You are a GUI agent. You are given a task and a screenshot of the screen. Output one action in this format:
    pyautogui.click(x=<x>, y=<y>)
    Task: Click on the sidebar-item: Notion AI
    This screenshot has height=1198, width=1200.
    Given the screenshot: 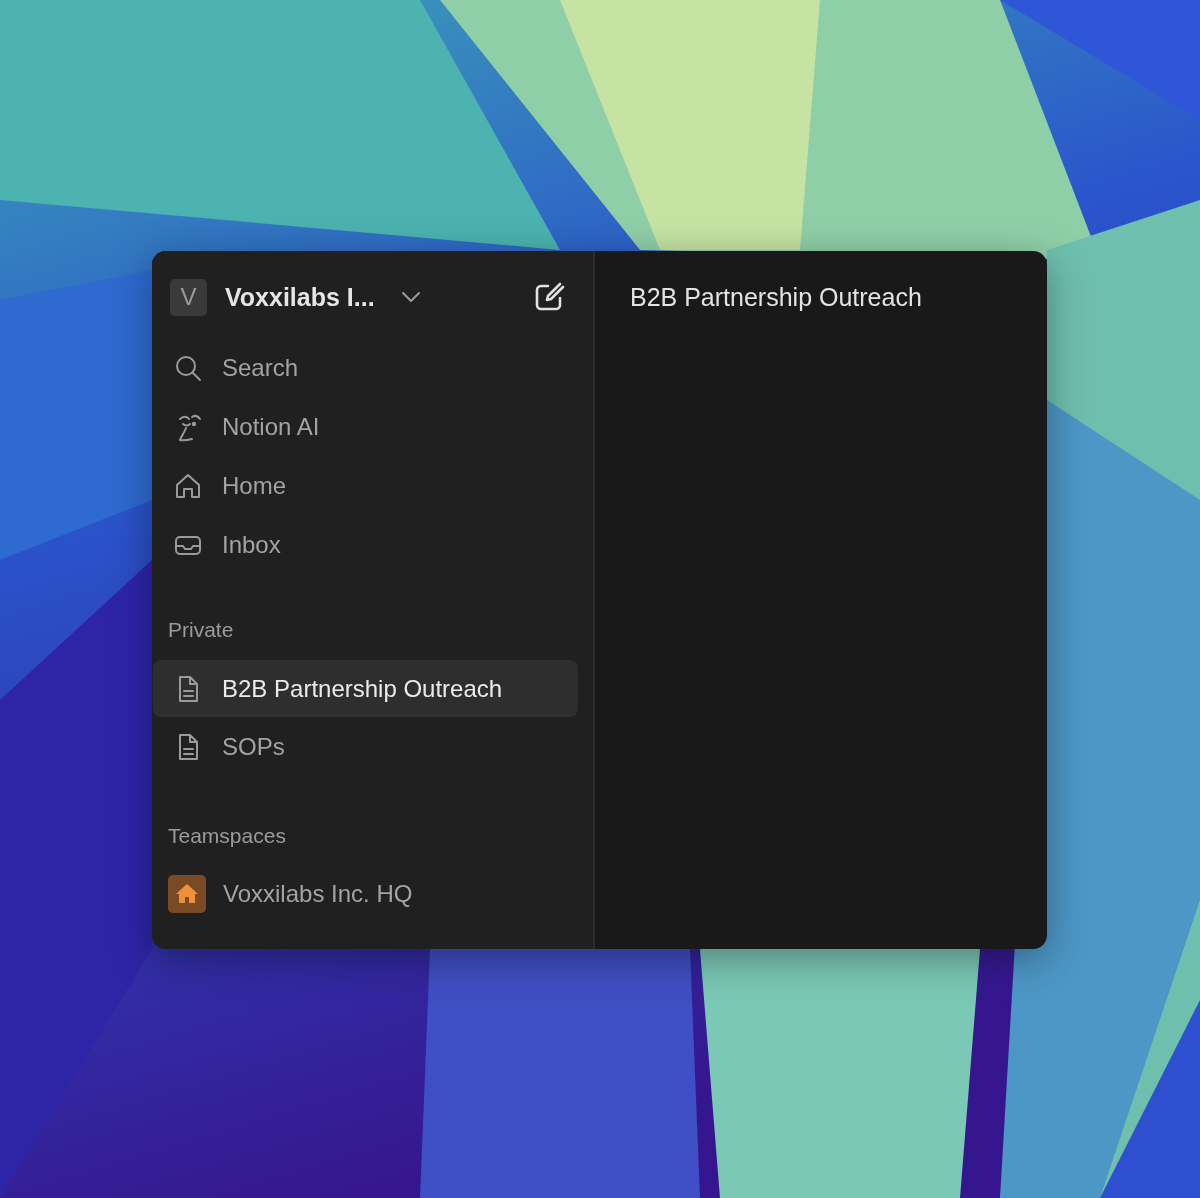 What is the action you would take?
    pyautogui.click(x=365, y=426)
    